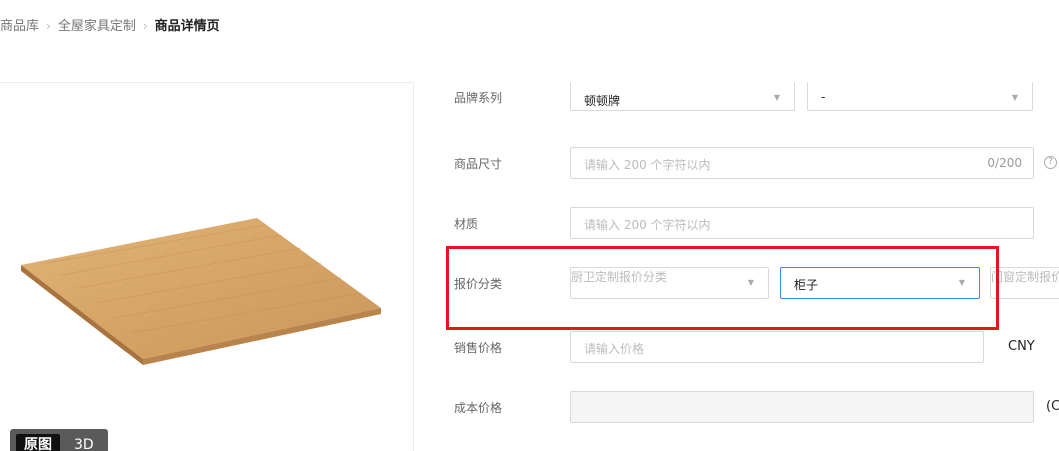 The width and height of the screenshot is (1059, 451). Describe the element at coordinates (647, 165) in the screenshot. I see `size-input-placeholder: 请输入 200 个字符以内` at that location.